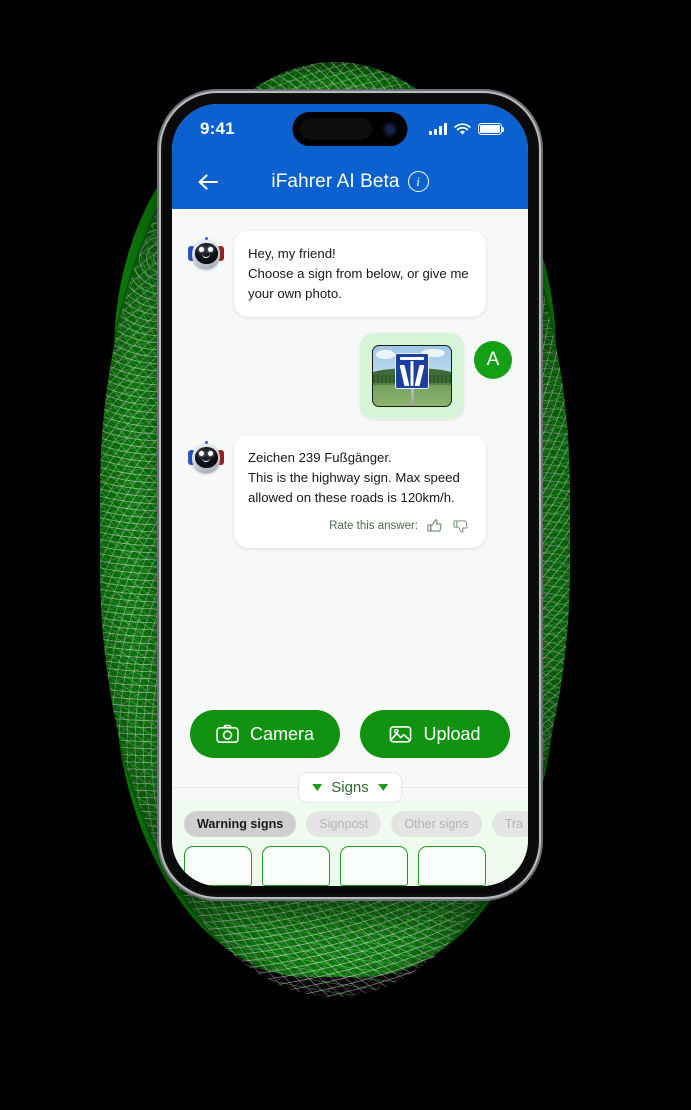  I want to click on cellular-bars-icon, so click(438, 129).